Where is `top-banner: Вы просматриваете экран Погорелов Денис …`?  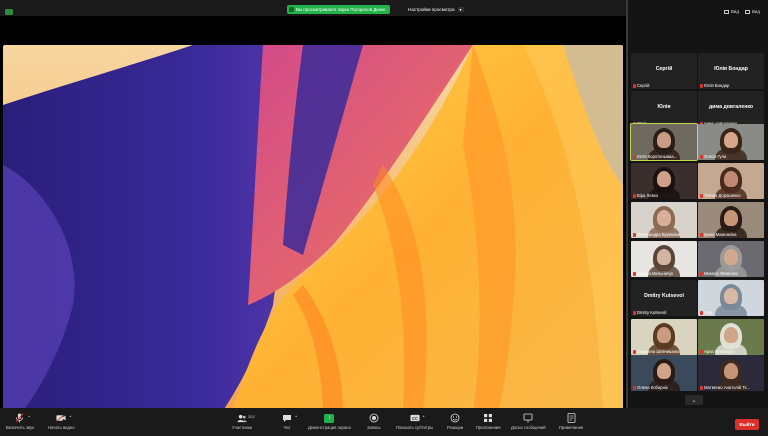
top-banner: Вы просматриваете экран Погорелов Денис … is located at coordinates (313, 8).